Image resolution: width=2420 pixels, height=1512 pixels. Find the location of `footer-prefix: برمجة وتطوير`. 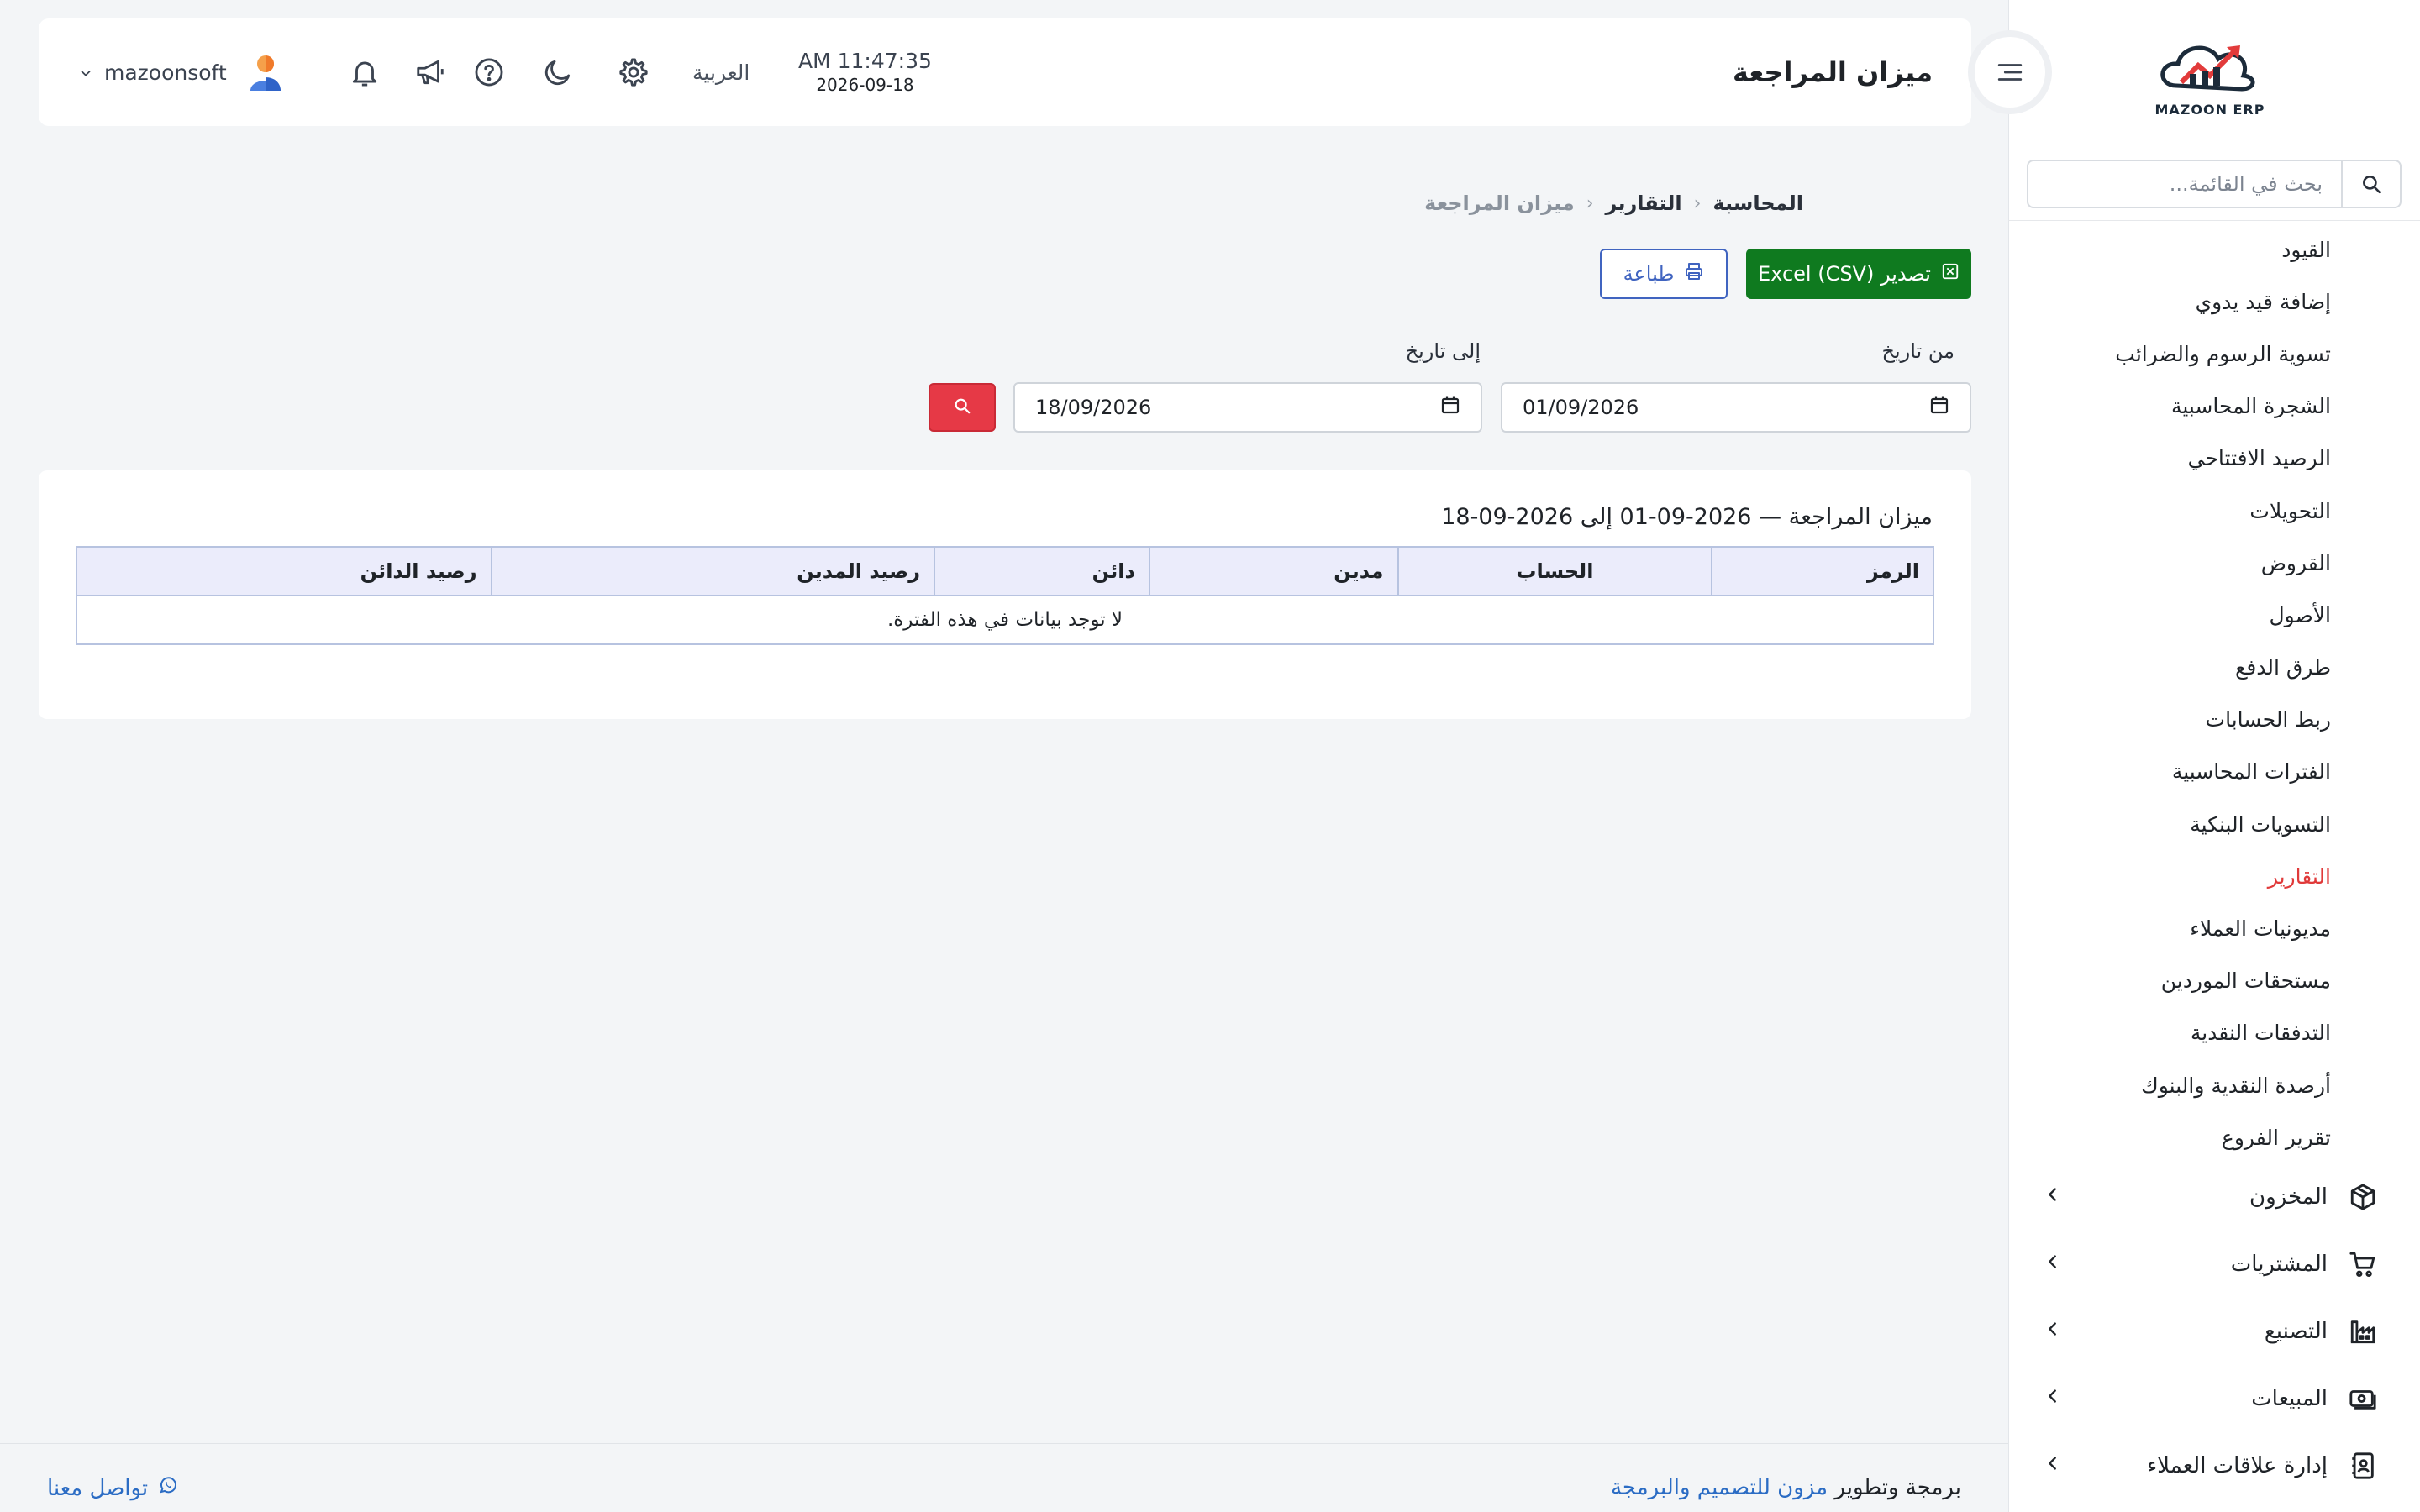

footer-prefix: برمجة وتطوير is located at coordinates (1898, 1487).